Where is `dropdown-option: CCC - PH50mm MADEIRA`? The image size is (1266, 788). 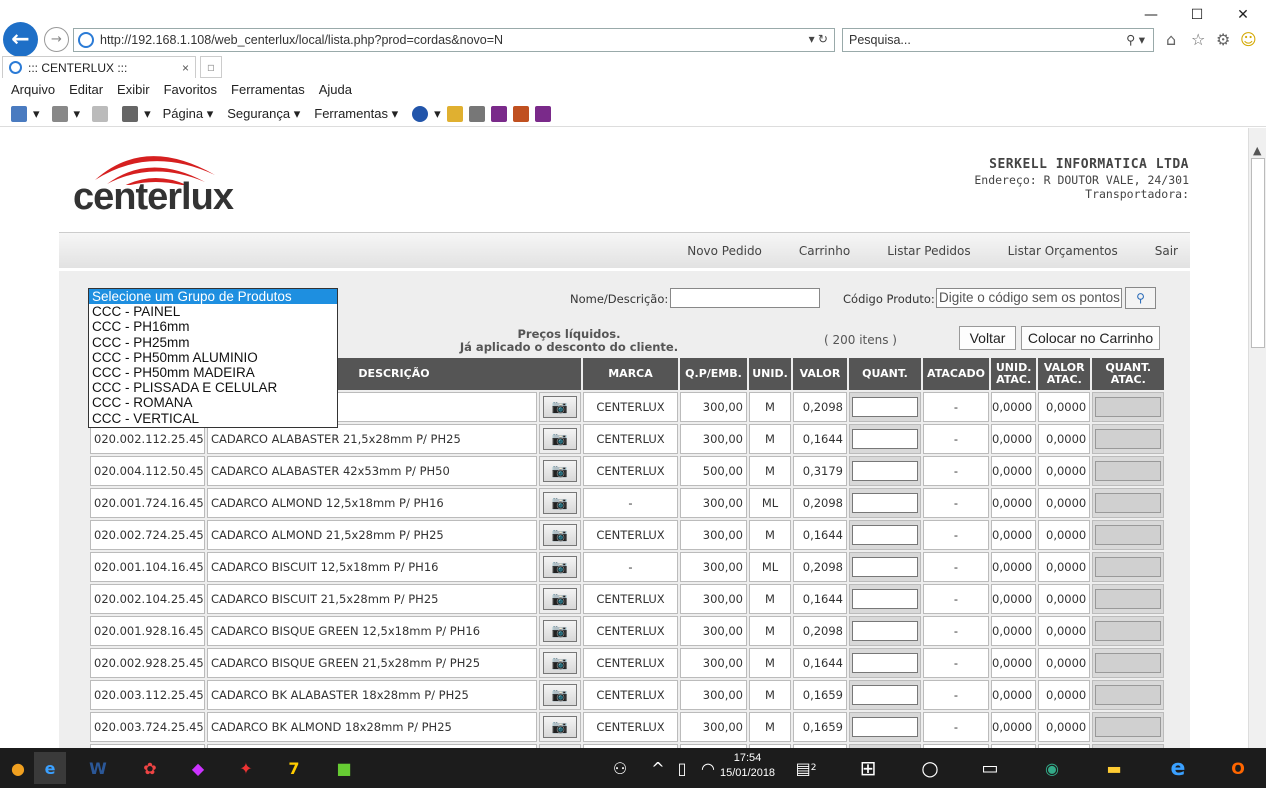
dropdown-option: CCC - PH50mm MADEIRA is located at coordinates (213, 372).